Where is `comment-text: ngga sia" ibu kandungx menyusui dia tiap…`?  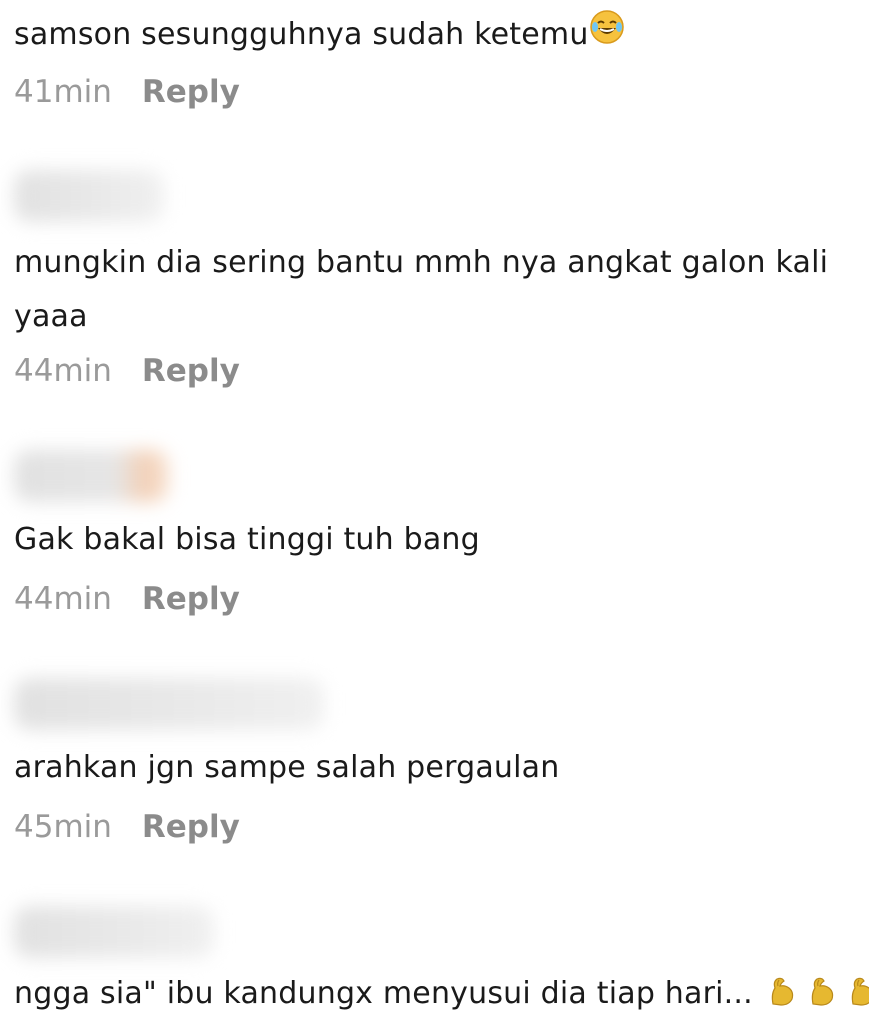
comment-text: ngga sia" ibu kandungx menyusui dia tiap… is located at coordinates (441, 994).